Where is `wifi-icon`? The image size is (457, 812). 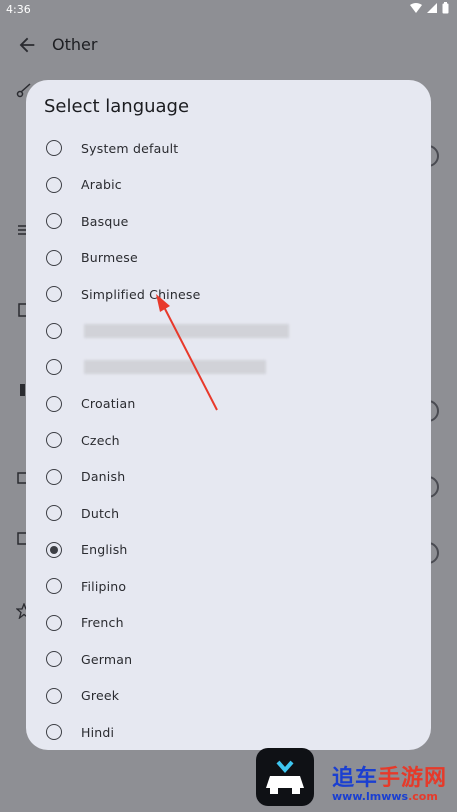
wifi-icon is located at coordinates (416, 8).